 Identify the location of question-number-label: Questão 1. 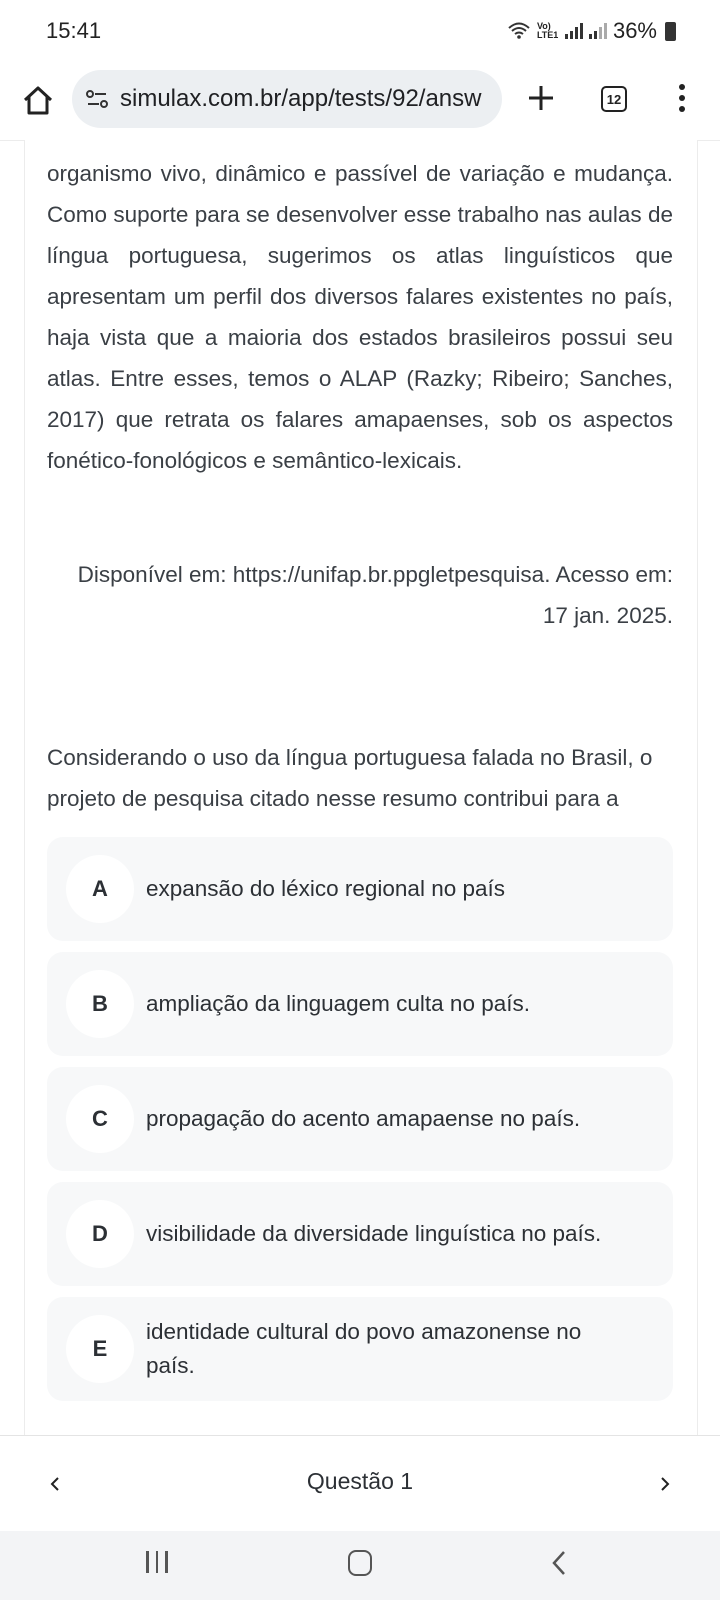
(360, 1481).